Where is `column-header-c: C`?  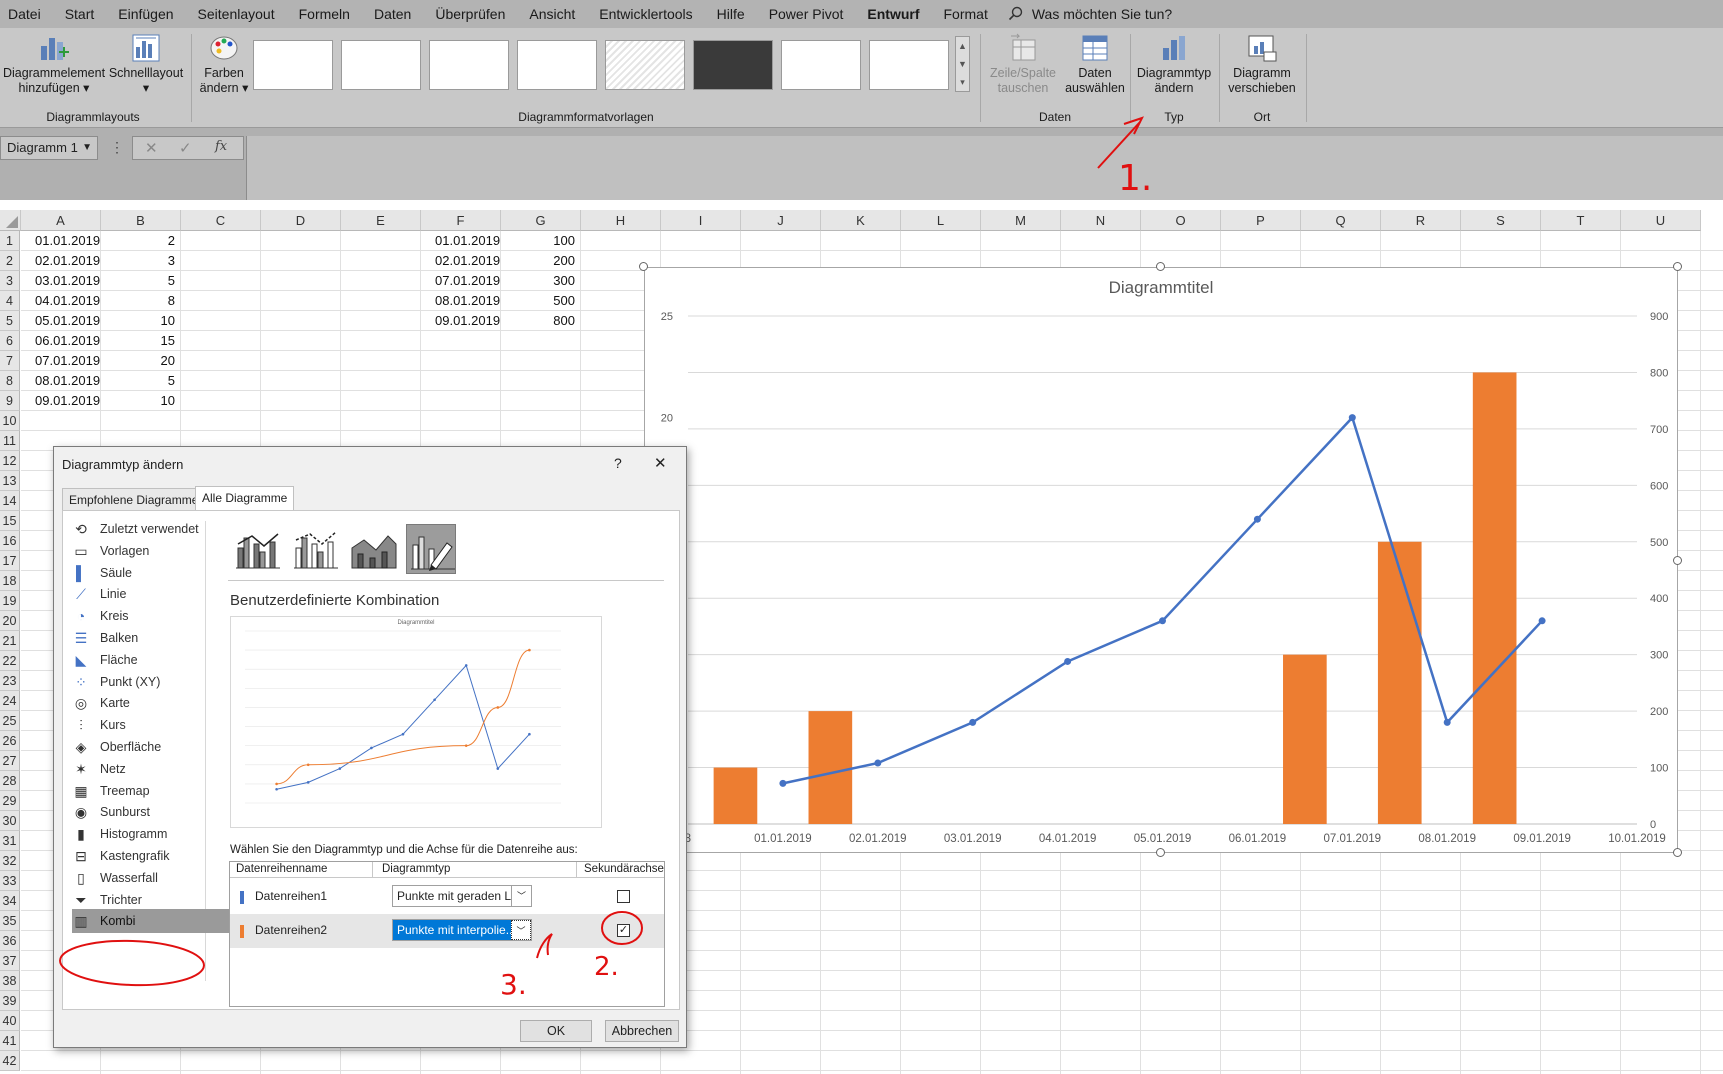 column-header-c: C is located at coordinates (221, 220).